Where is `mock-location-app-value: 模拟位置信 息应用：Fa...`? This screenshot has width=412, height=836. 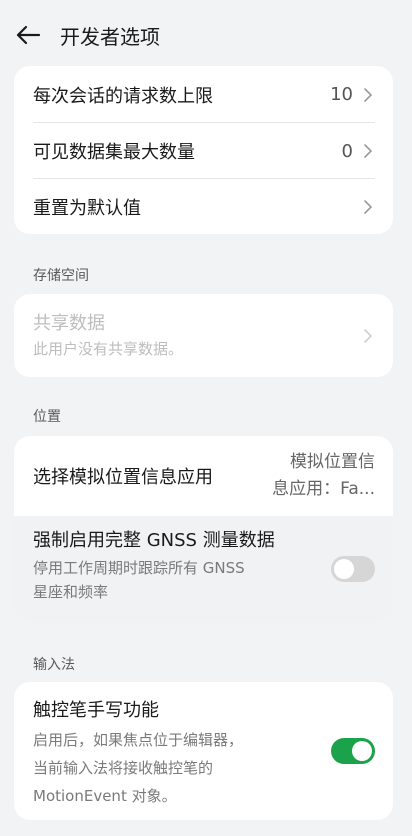 mock-location-app-value: 模拟位置信 息应用：Fa... is located at coordinates (323, 476).